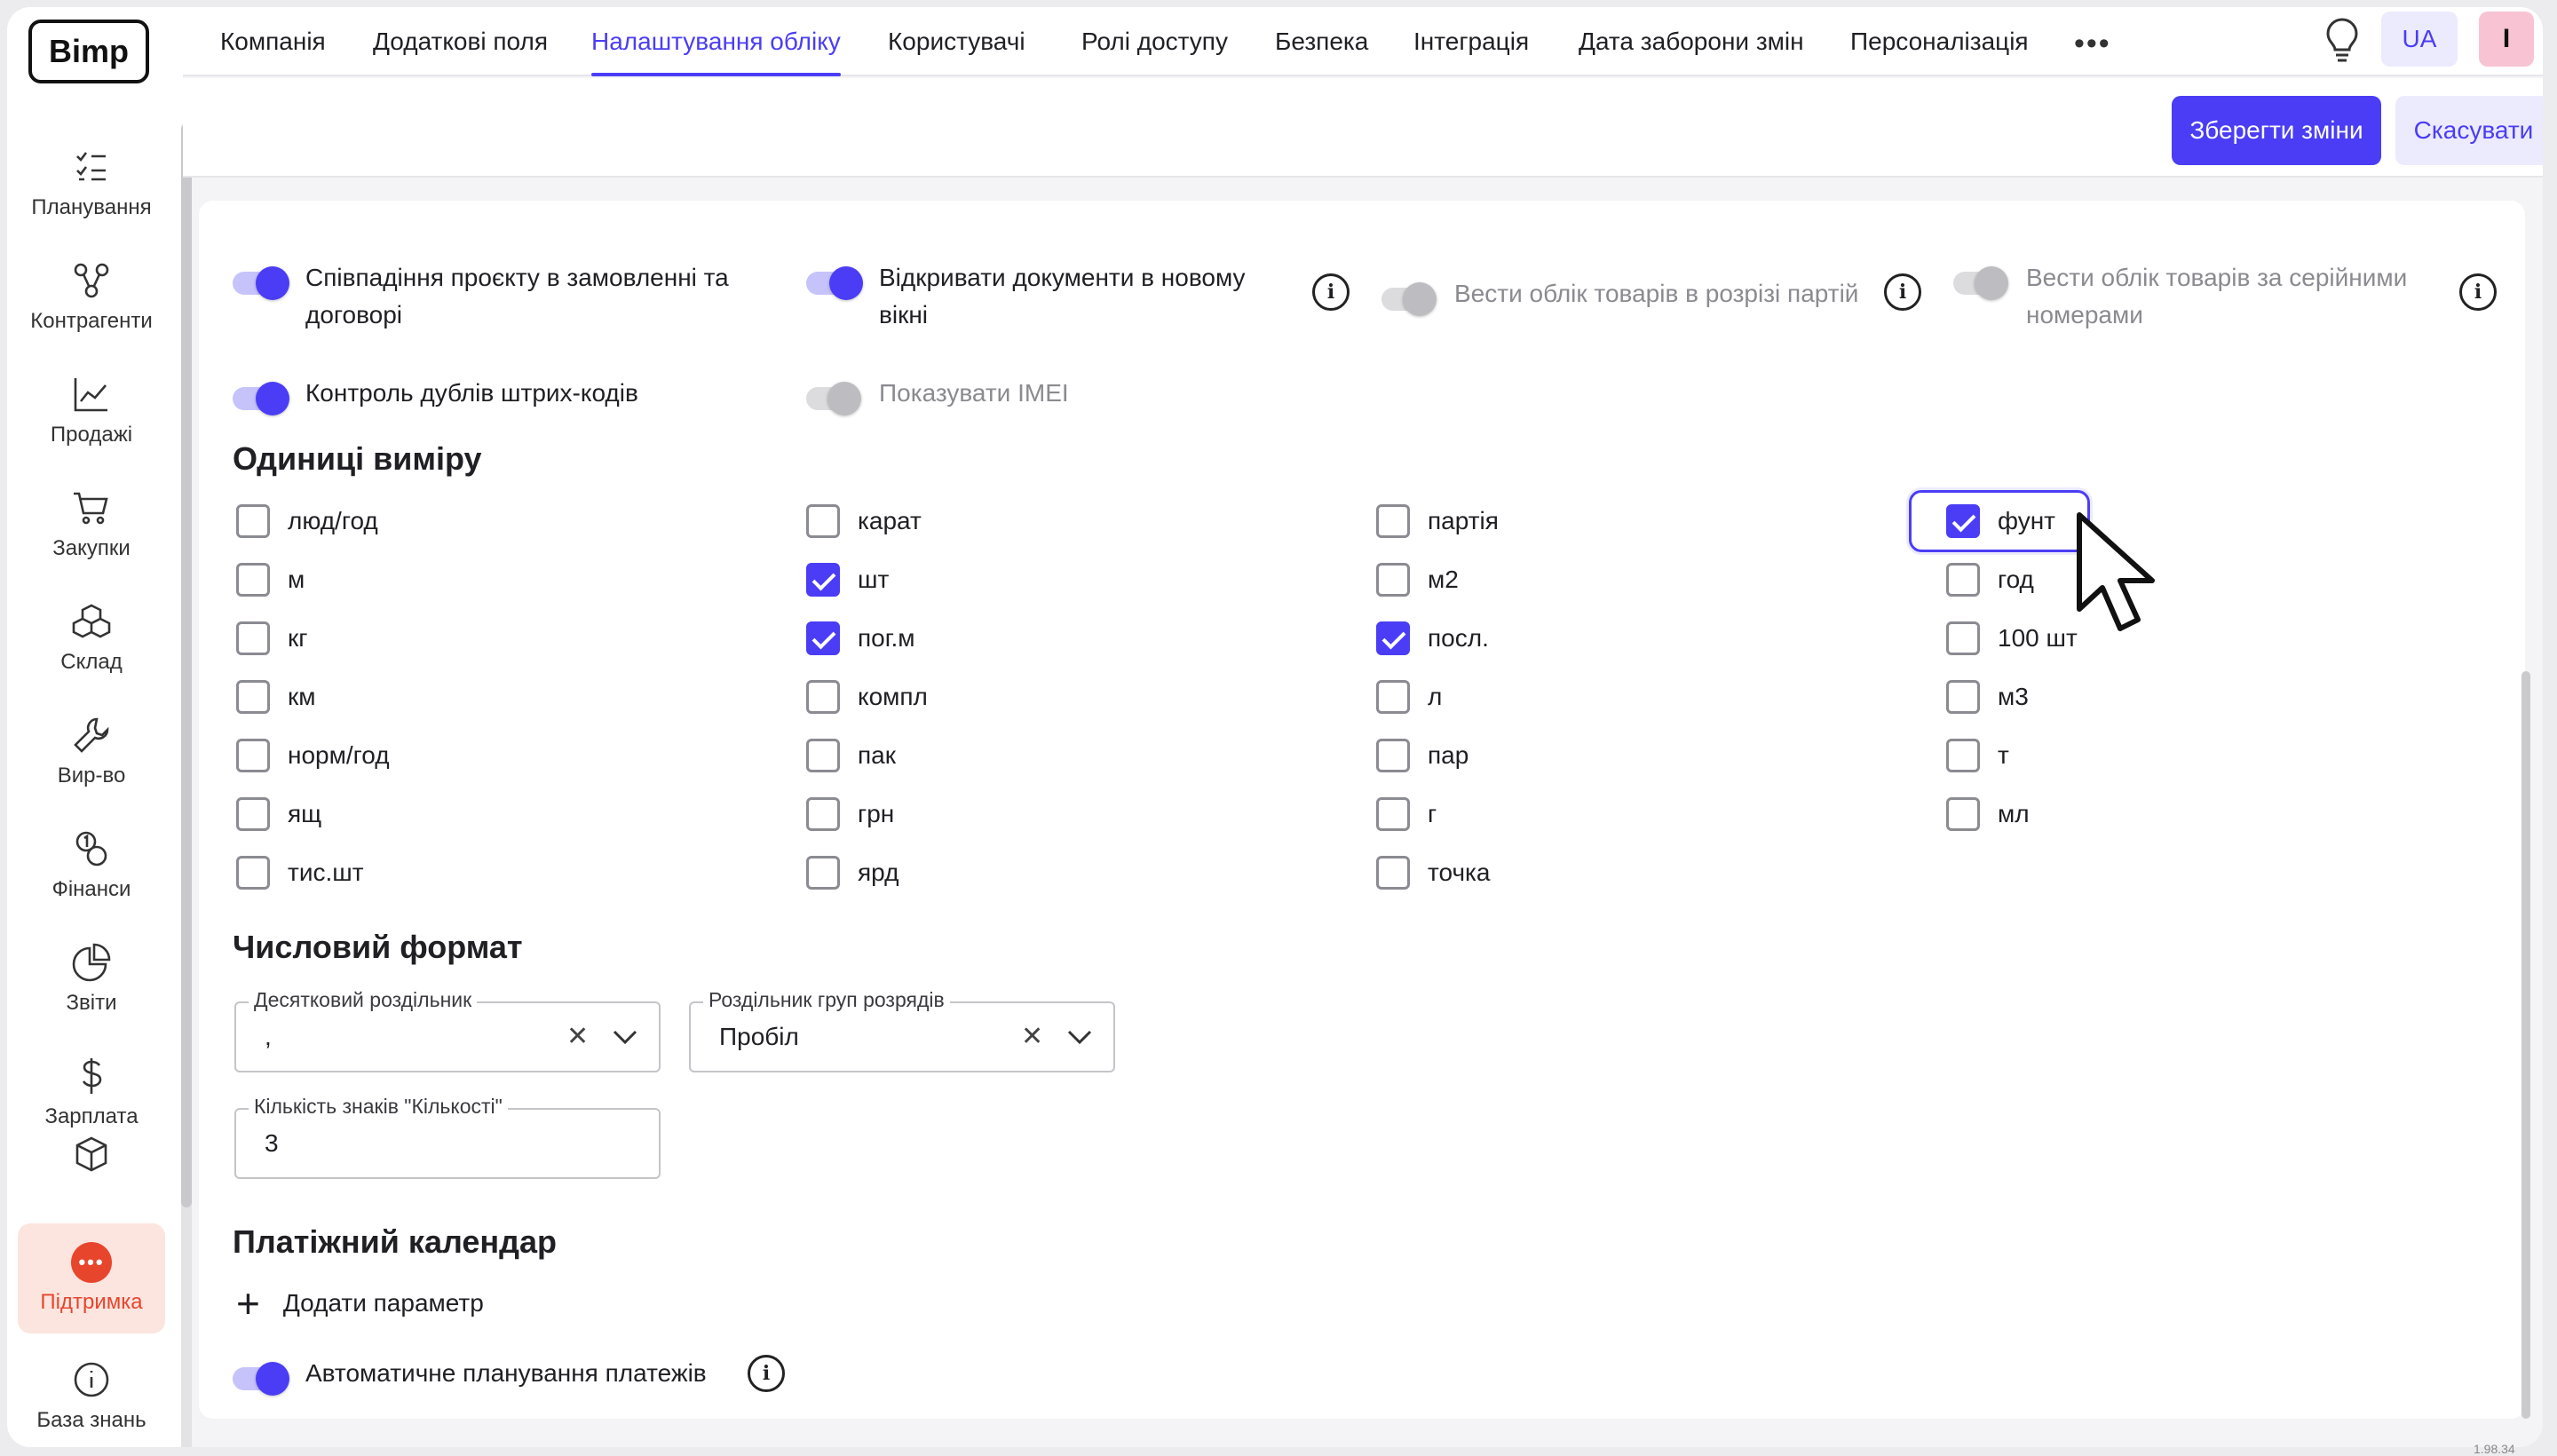 This screenshot has width=2557, height=1456. Describe the element at coordinates (276, 697) in the screenshot. I see `unit-checkbox: км` at that location.